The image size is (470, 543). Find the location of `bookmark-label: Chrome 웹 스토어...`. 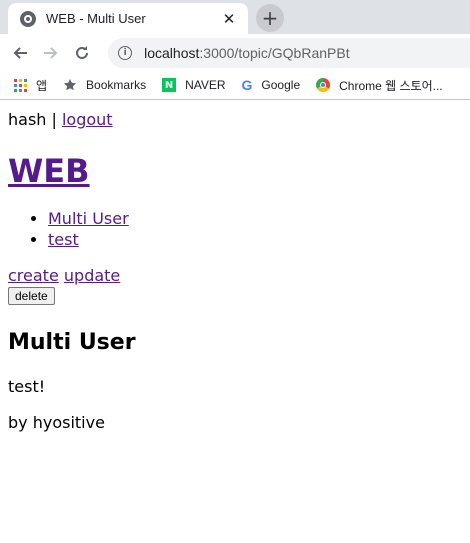

bookmark-label: Chrome 웹 스토어... is located at coordinates (391, 85).